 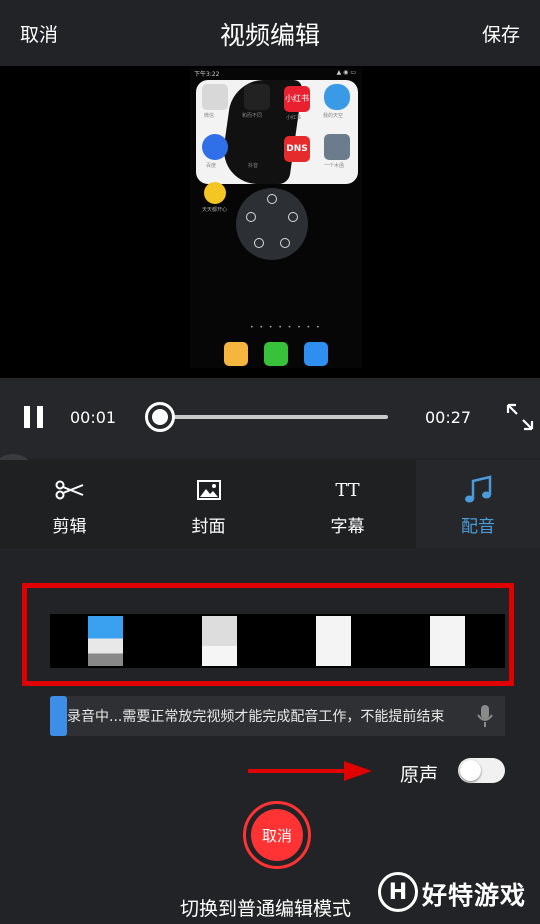 What do you see at coordinates (208, 527) in the screenshot?
I see `tool-cover-label: 封面` at bounding box center [208, 527].